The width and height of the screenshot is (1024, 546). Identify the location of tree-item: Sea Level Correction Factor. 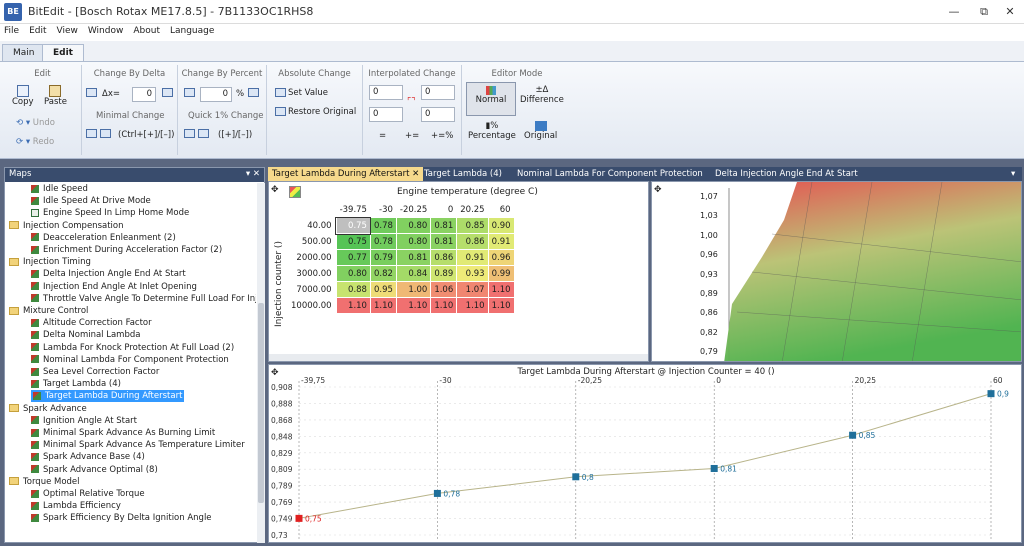
(95, 372).